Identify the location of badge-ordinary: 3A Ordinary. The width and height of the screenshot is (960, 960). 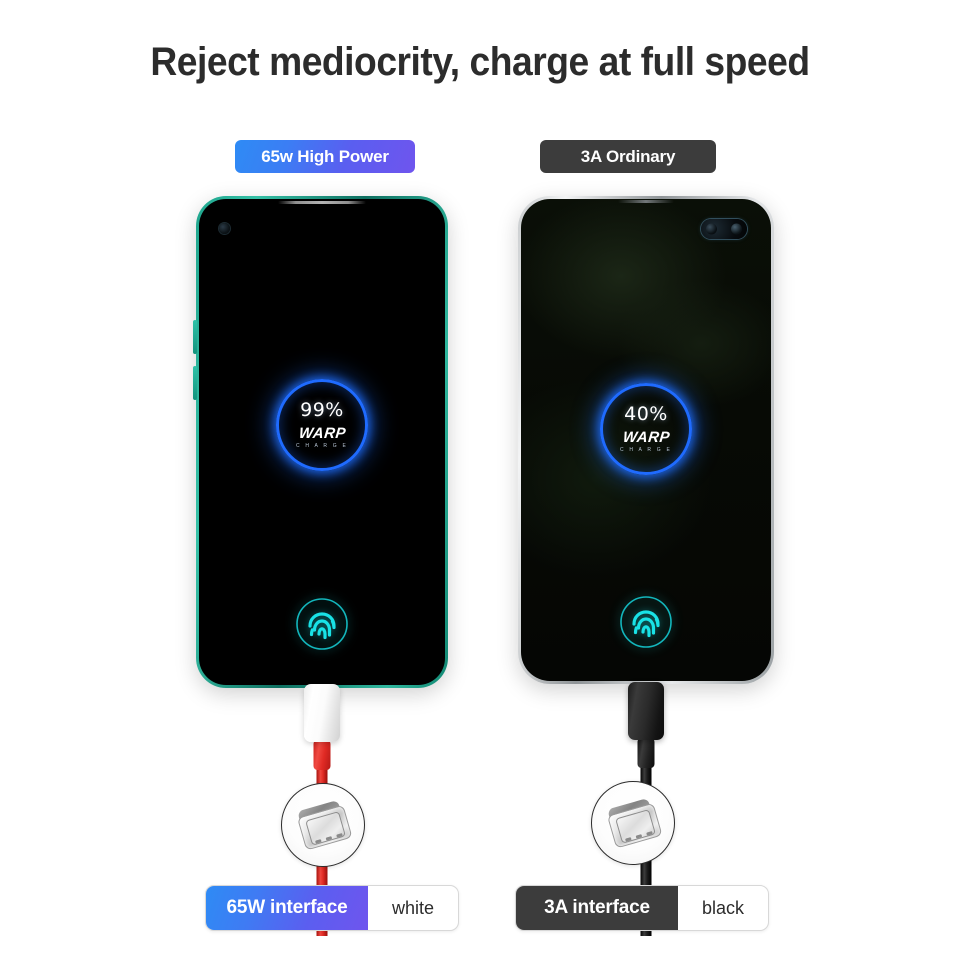
(628, 156).